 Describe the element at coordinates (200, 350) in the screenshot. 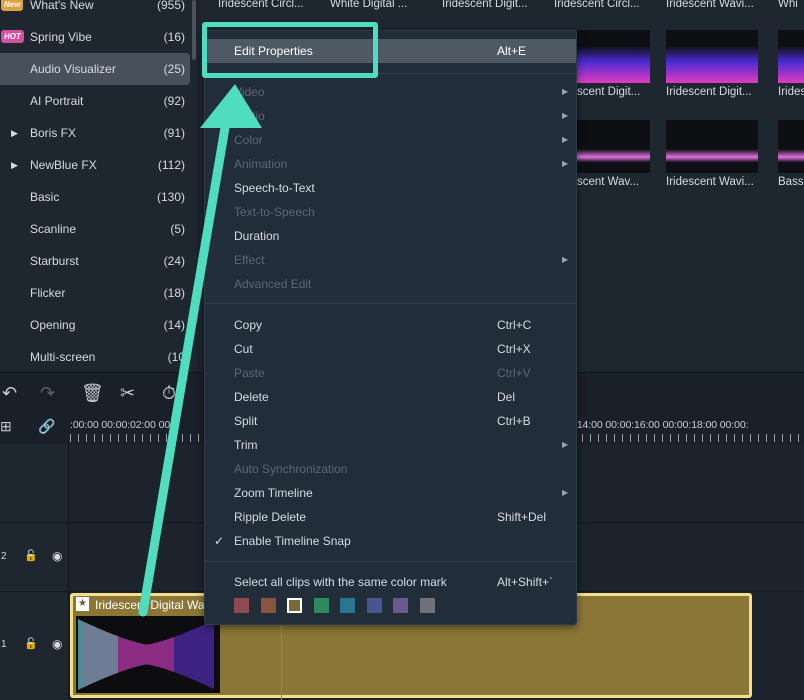

I see `annotation-arrow` at that location.